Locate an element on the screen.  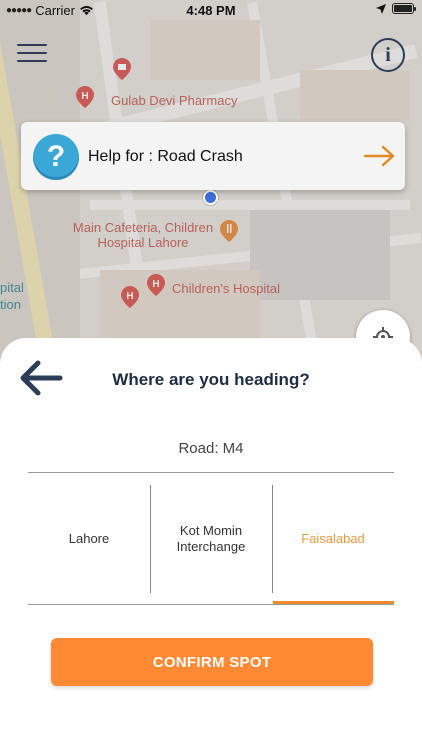
option-faisalabad: Faisalabad is located at coordinates (333, 539).